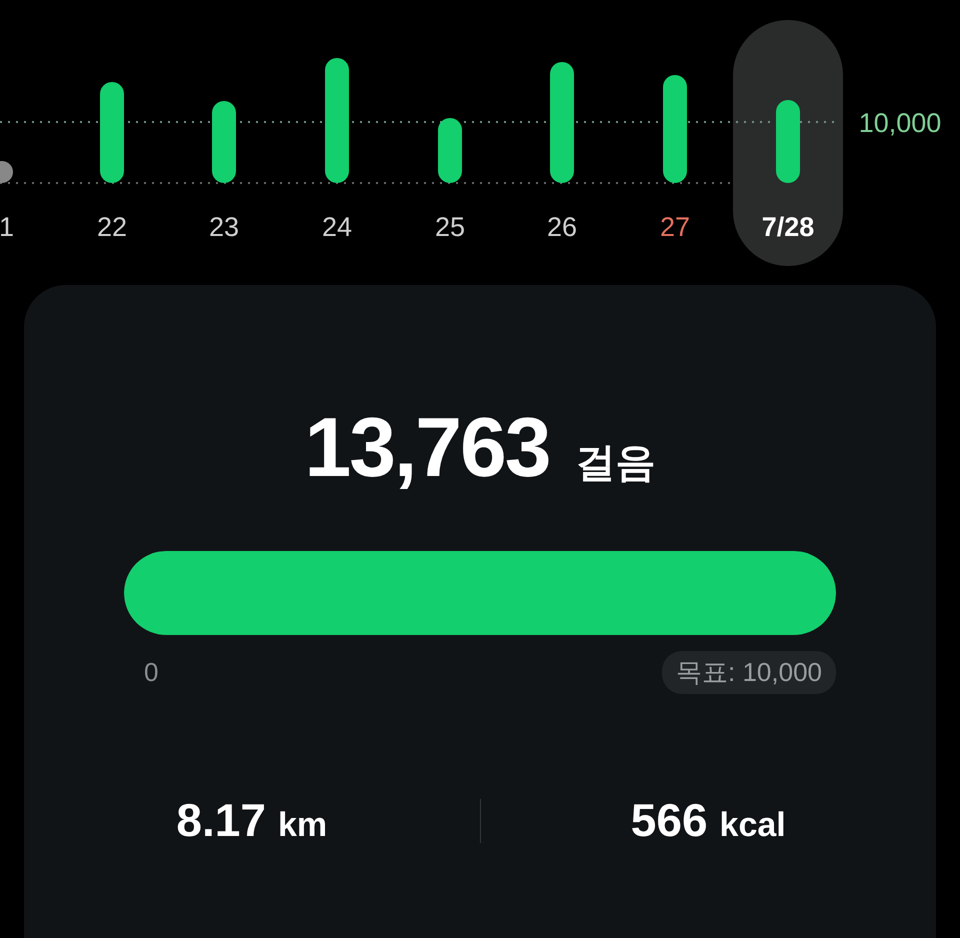  What do you see at coordinates (303, 825) in the screenshot?
I see `distance-unit: km` at bounding box center [303, 825].